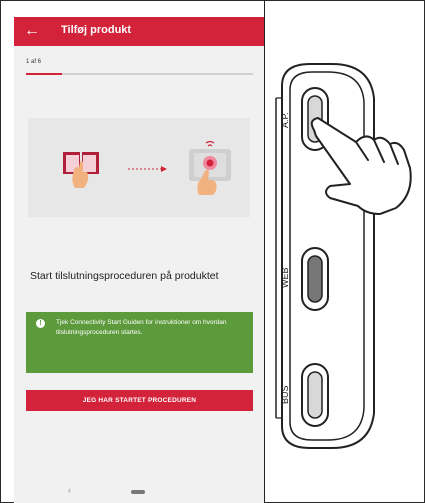  What do you see at coordinates (44, 74) in the screenshot?
I see `progress-fill` at bounding box center [44, 74].